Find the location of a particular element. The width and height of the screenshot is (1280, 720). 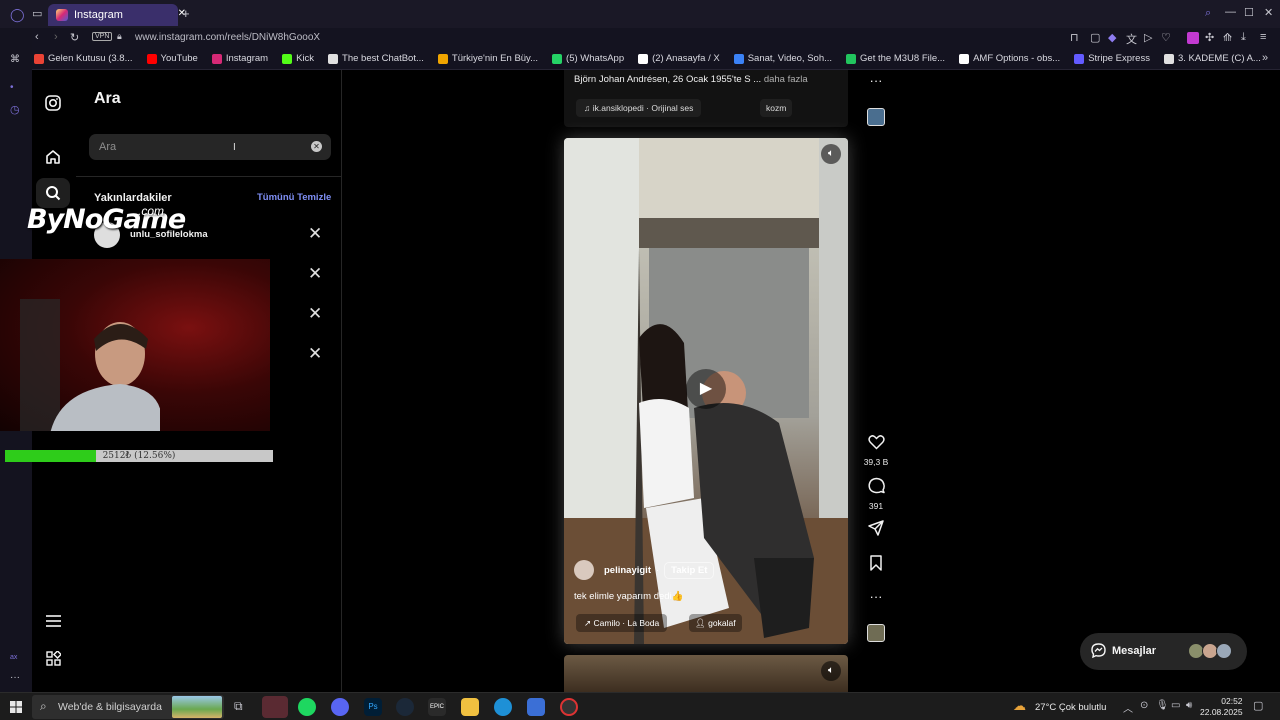

vpn-shield-icon: ◆ is located at coordinates (1112, 37).